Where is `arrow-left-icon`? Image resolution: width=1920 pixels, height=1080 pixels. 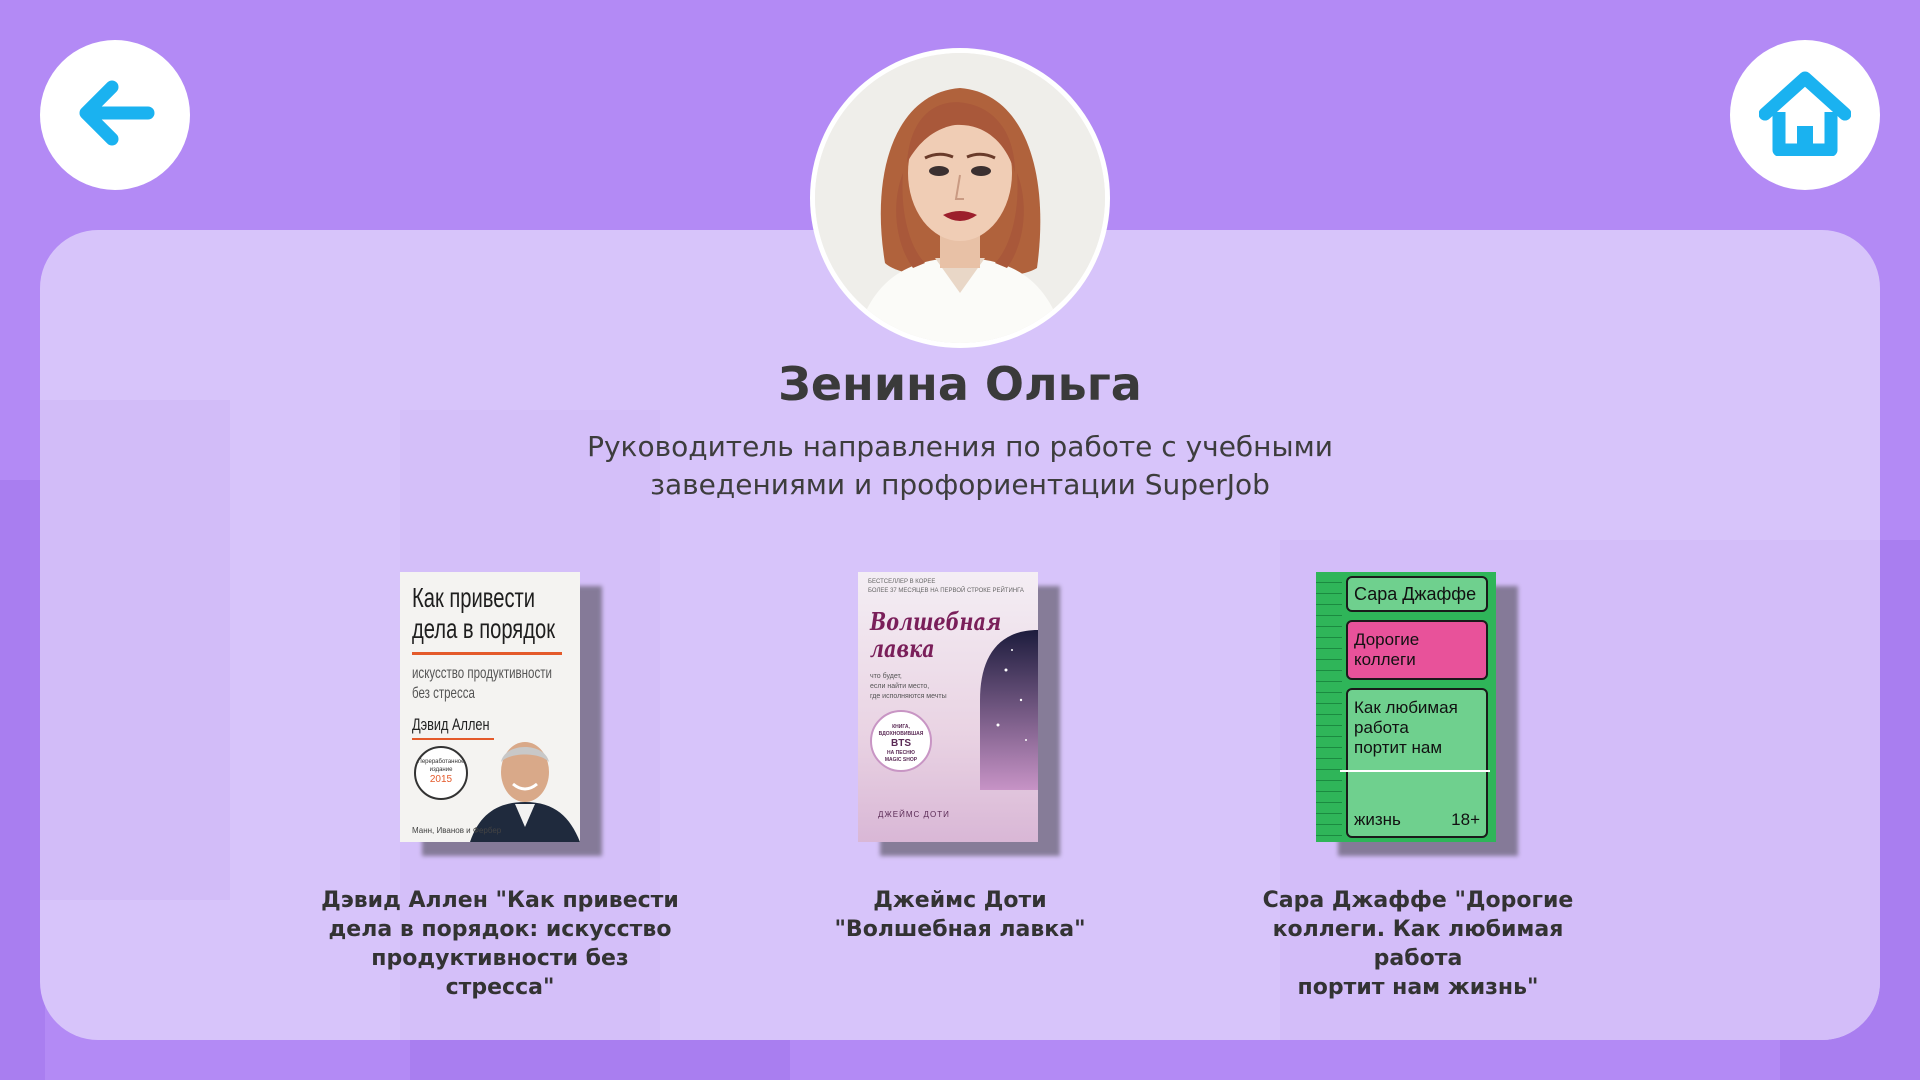
arrow-left-icon is located at coordinates (115, 115).